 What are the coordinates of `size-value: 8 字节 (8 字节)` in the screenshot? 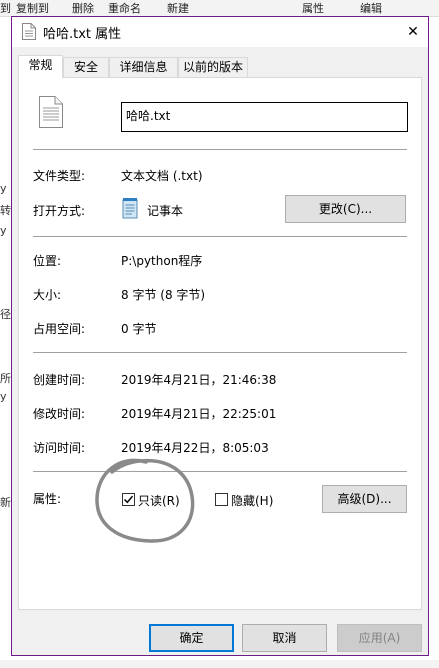 It's located at (163, 295).